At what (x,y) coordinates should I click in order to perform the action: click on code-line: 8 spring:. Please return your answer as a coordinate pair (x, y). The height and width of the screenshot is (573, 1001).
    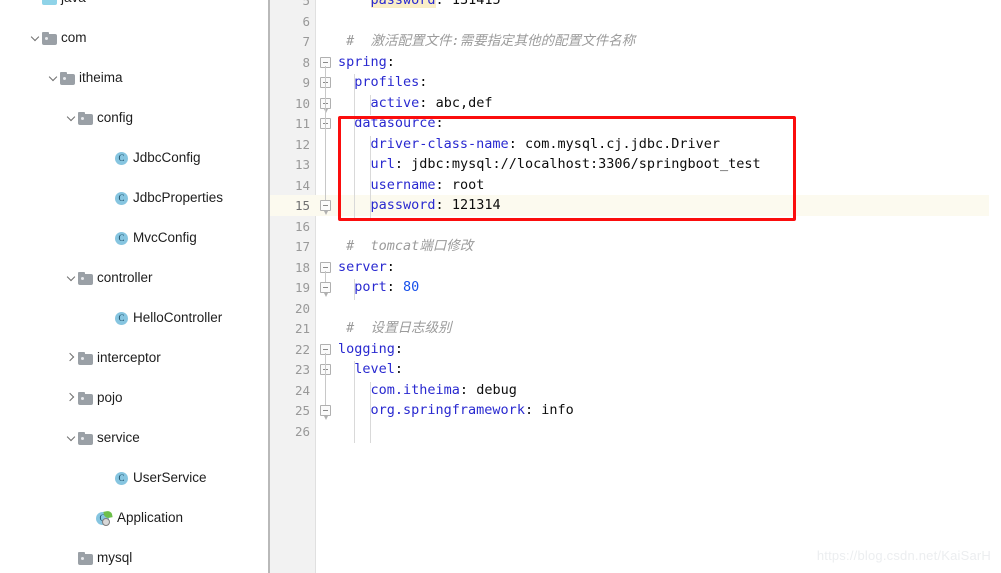
    Looking at the image, I should click on (635, 62).